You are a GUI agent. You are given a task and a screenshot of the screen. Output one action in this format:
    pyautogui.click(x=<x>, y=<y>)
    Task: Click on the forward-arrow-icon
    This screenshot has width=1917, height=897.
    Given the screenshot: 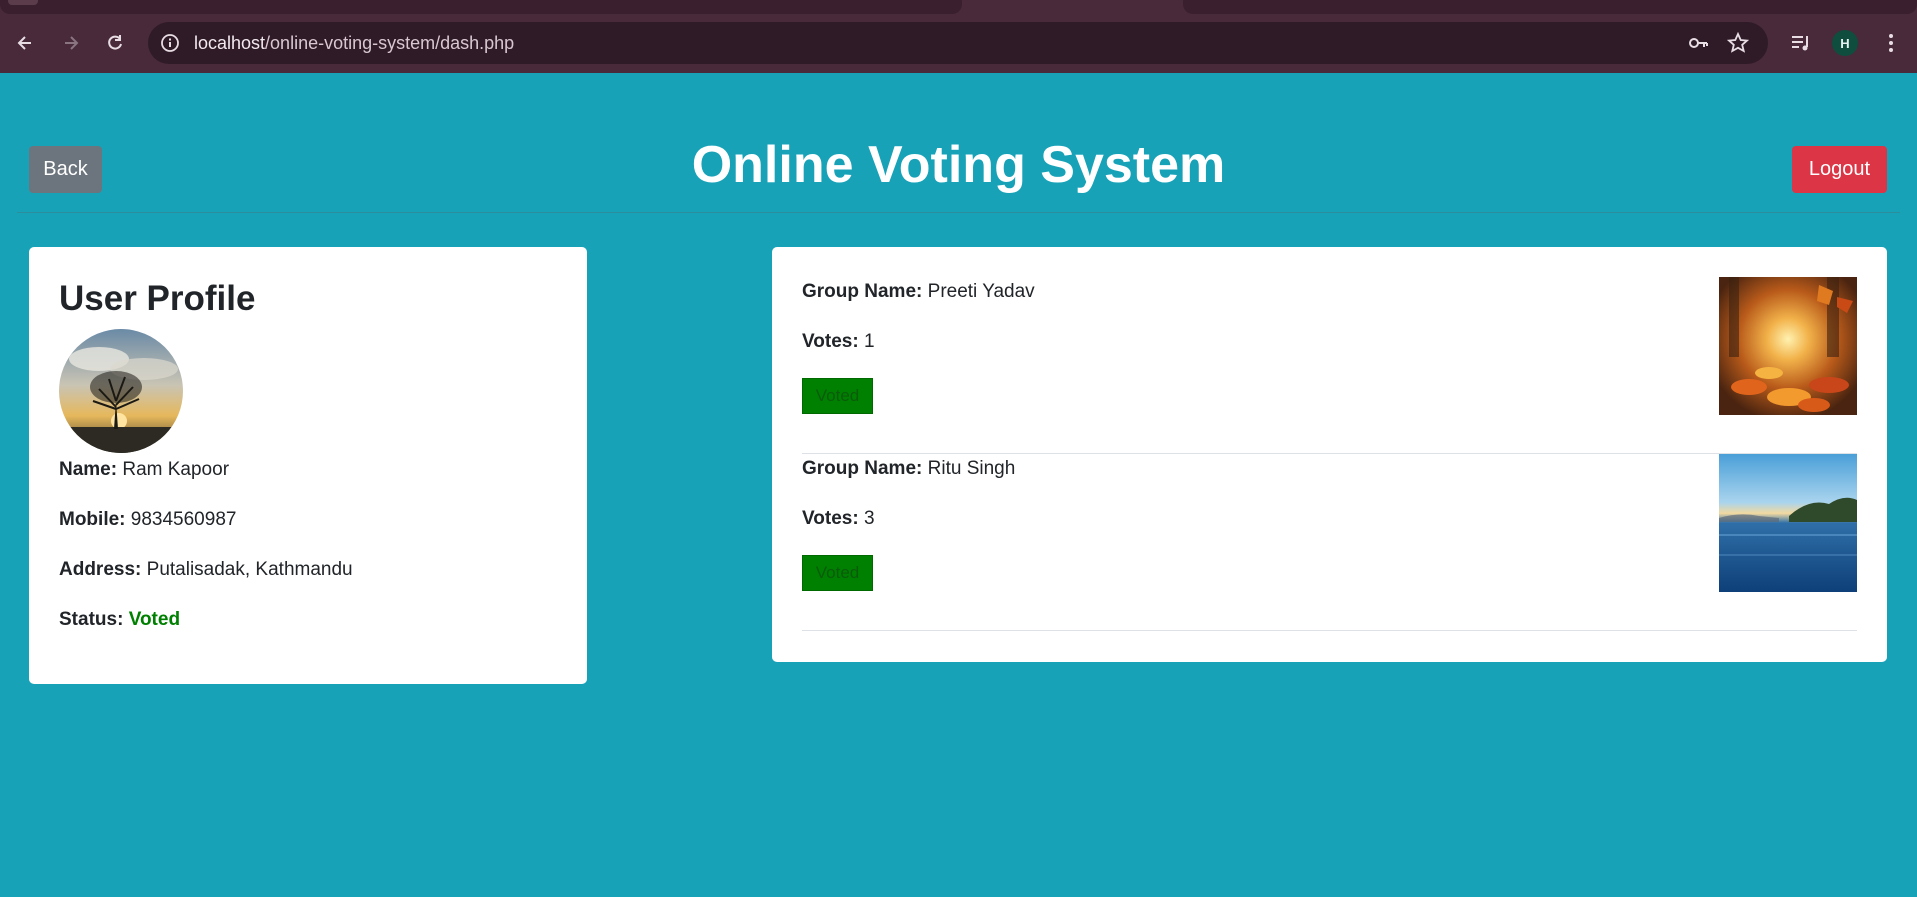 What is the action you would take?
    pyautogui.click(x=71, y=43)
    